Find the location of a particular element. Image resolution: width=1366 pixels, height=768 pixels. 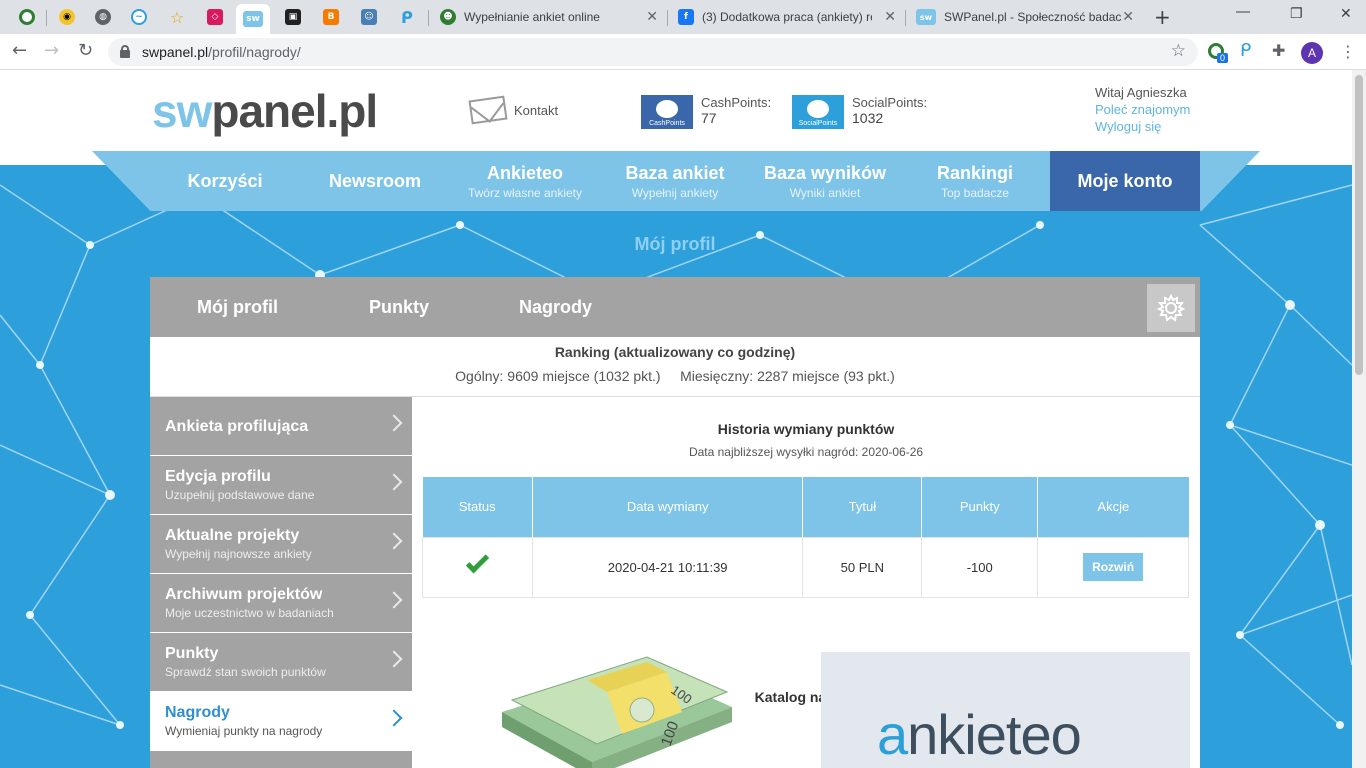

menu-dots-icon: ⋮ is located at coordinates (1348, 51).